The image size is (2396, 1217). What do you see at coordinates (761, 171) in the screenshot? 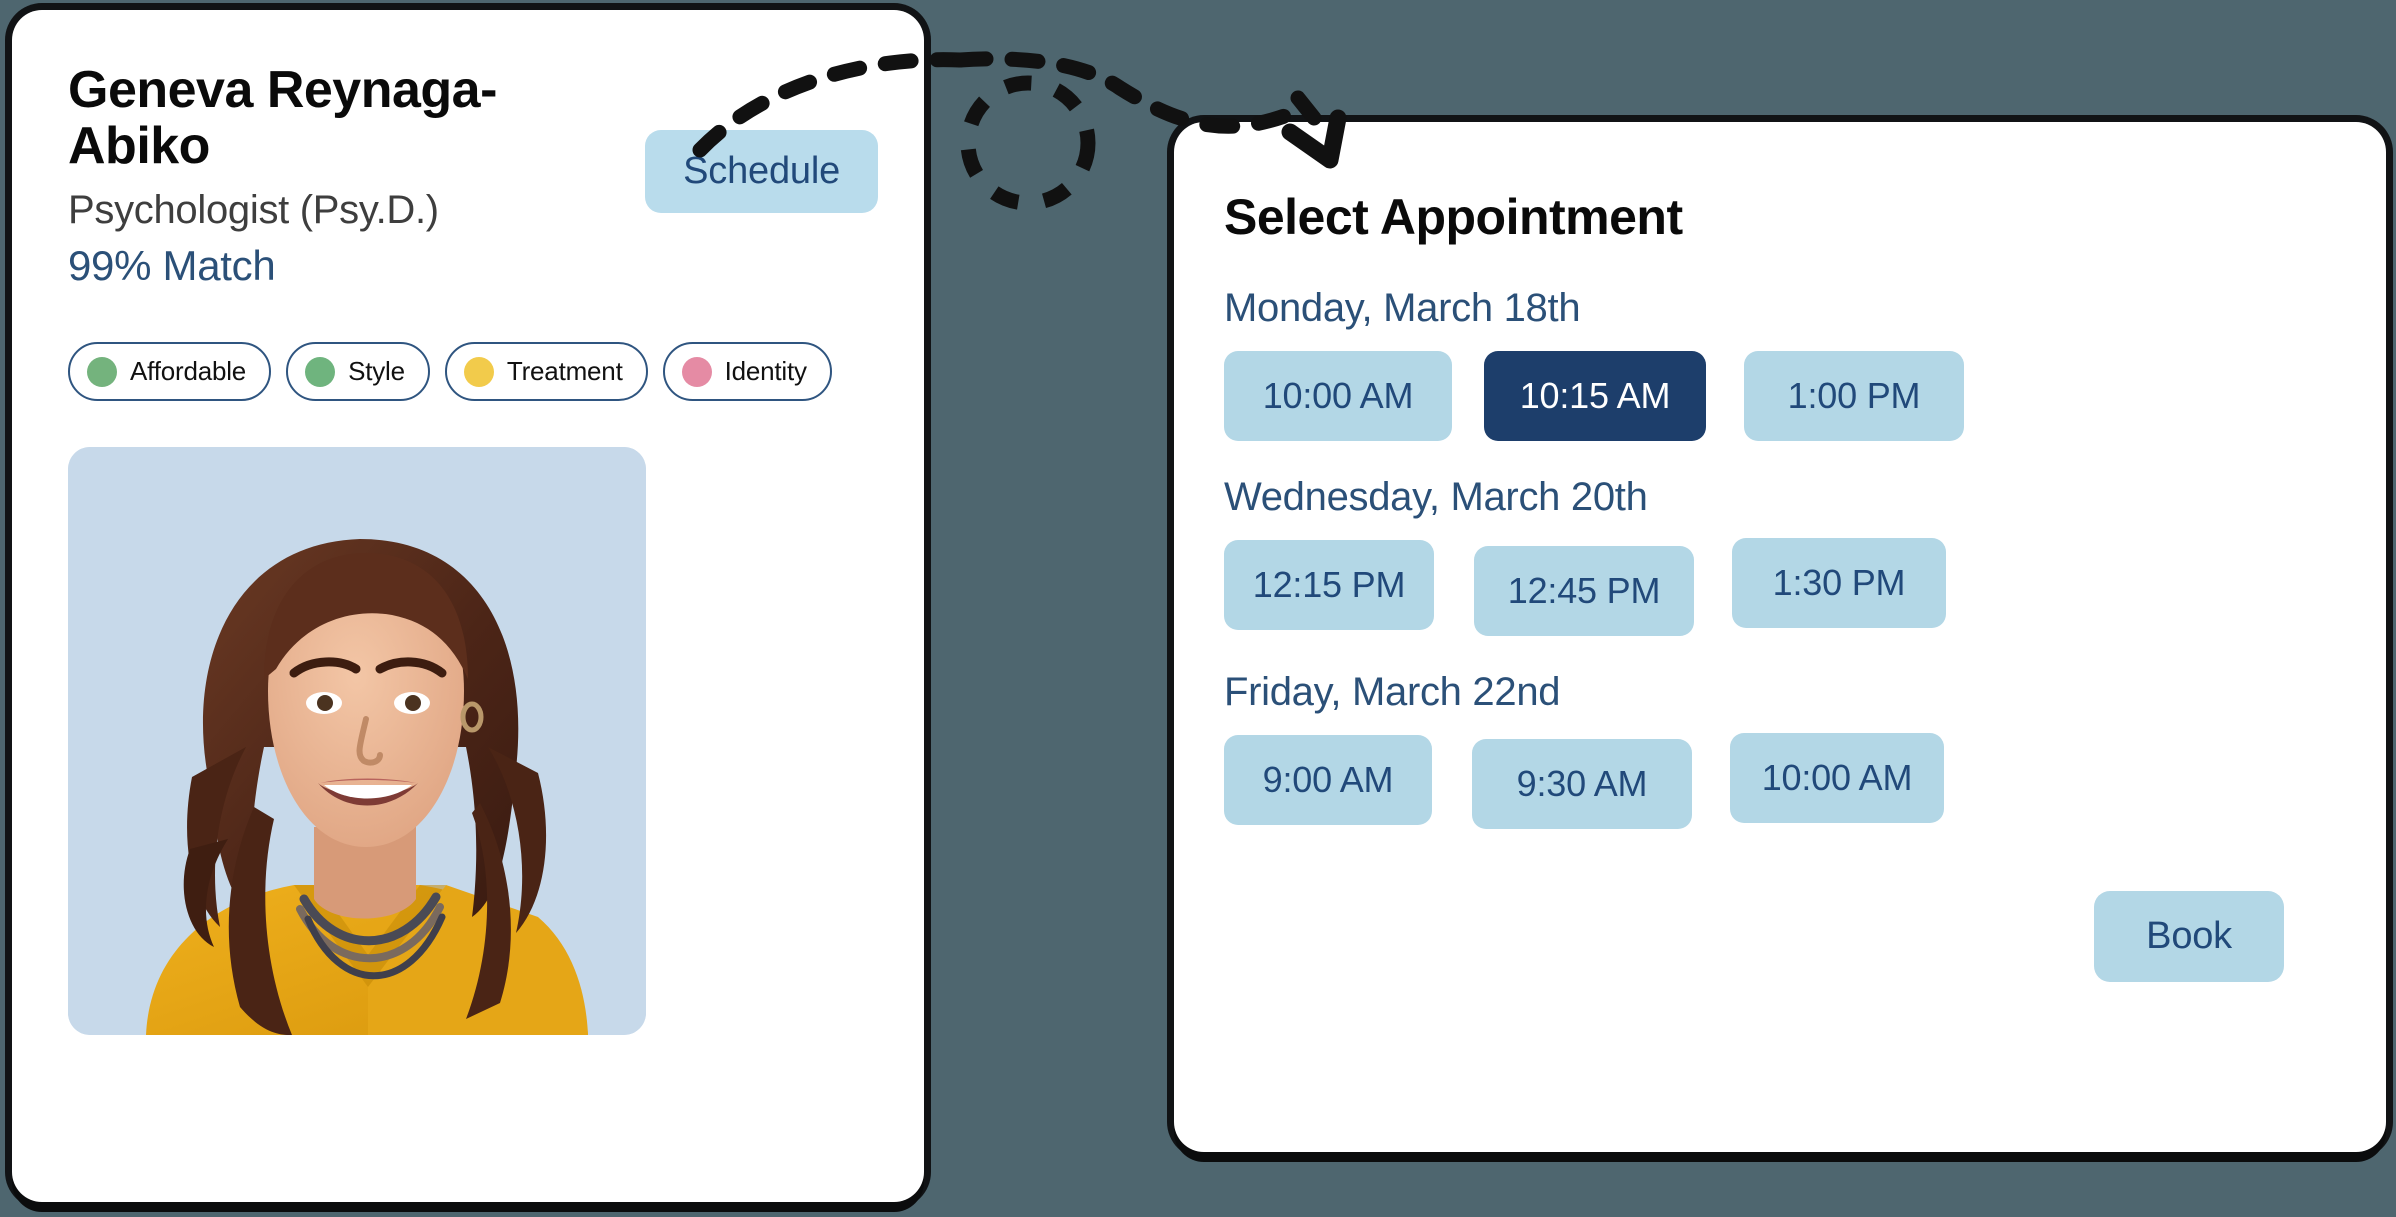
I see `schedule-button: Schedule` at bounding box center [761, 171].